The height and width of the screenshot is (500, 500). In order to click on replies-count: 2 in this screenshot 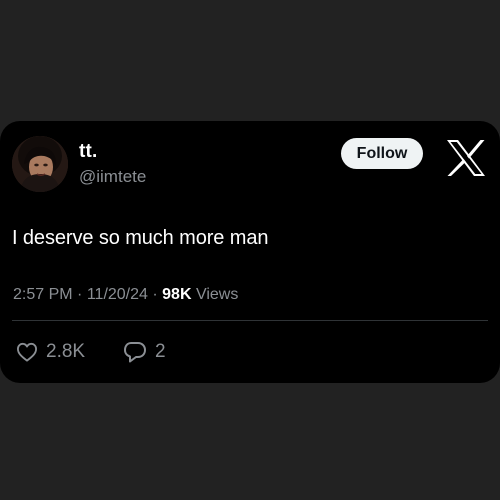, I will do `click(160, 351)`.